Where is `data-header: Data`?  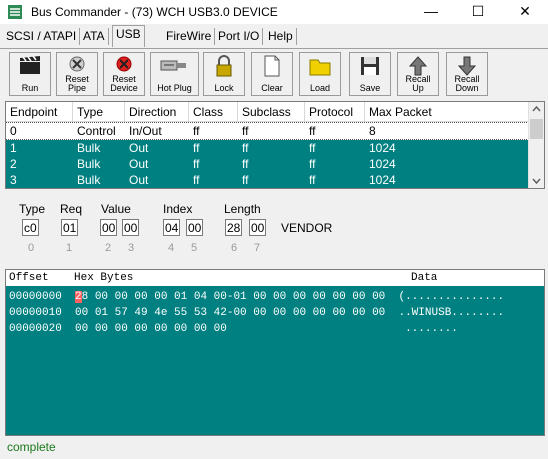 data-header: Data is located at coordinates (424, 278).